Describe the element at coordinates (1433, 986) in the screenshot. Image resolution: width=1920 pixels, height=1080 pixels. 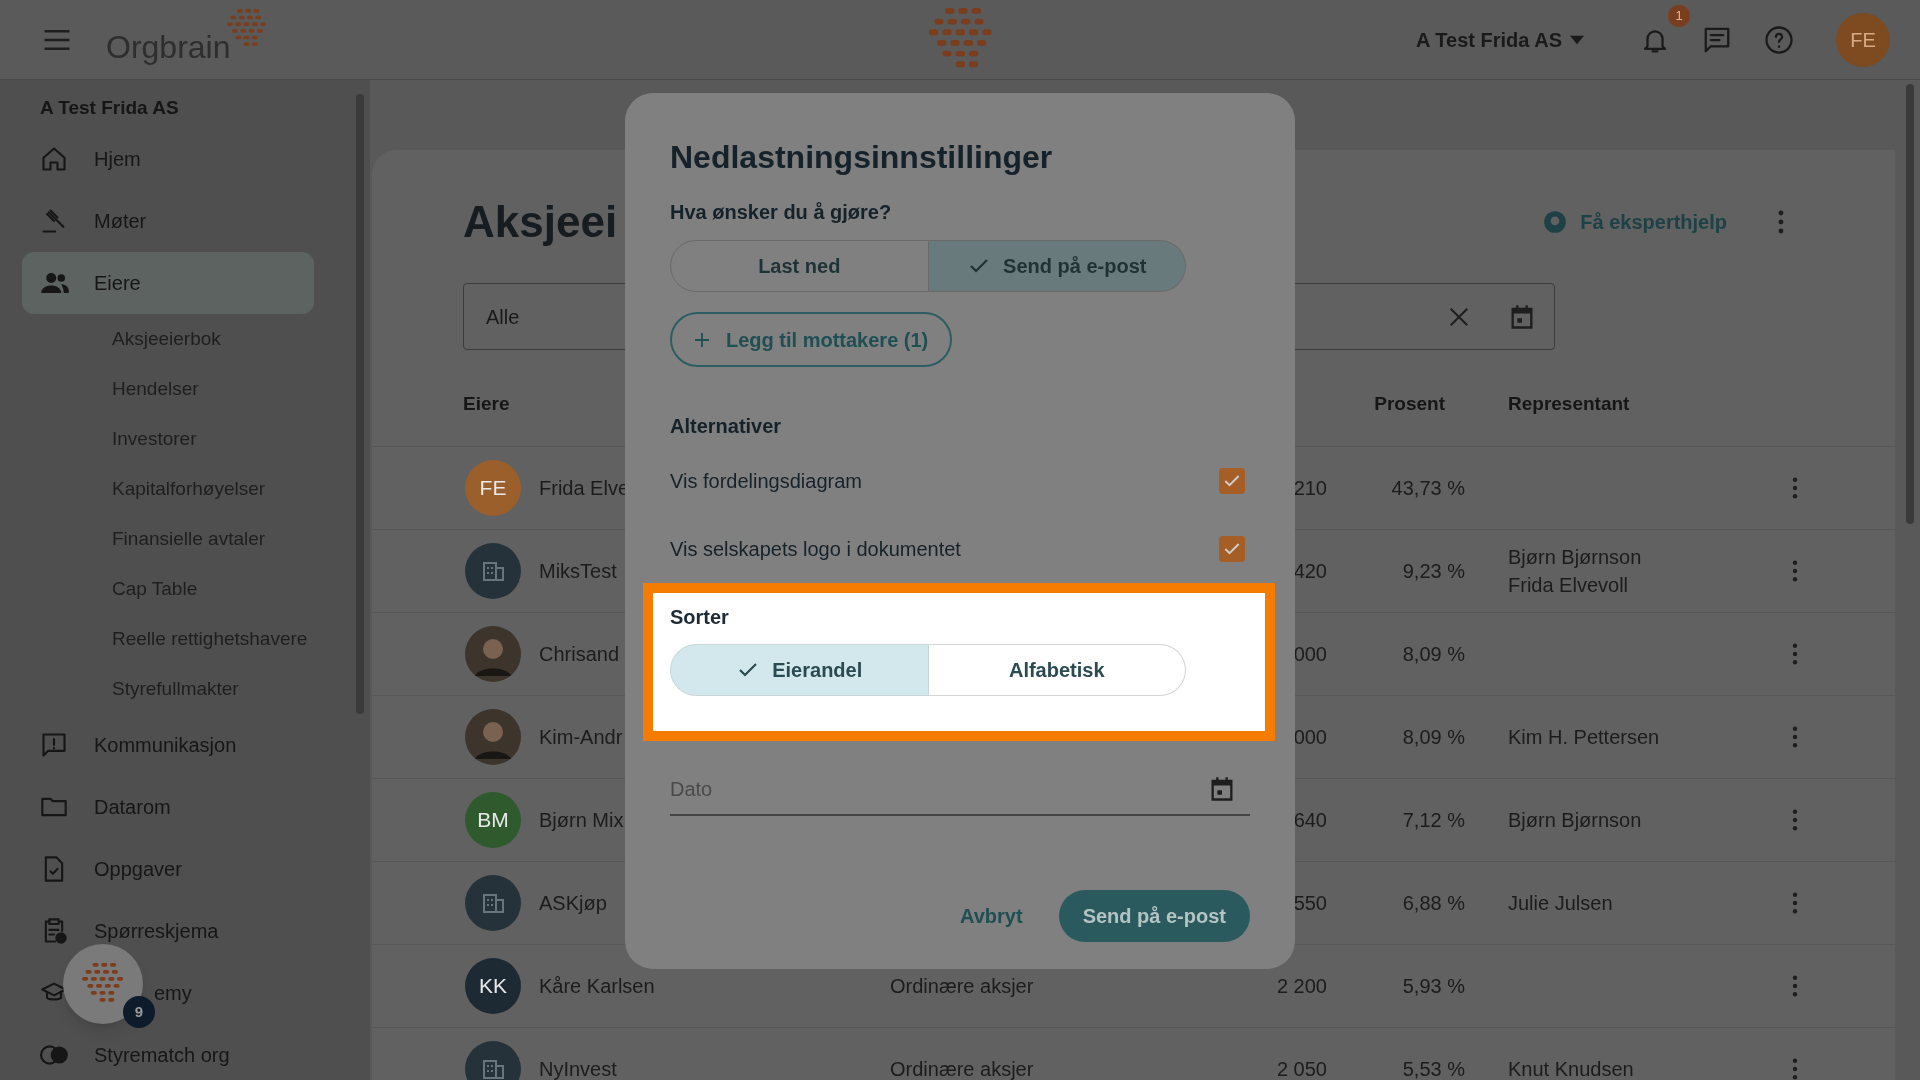
I see `ownership-percent: 5,93 %` at that location.